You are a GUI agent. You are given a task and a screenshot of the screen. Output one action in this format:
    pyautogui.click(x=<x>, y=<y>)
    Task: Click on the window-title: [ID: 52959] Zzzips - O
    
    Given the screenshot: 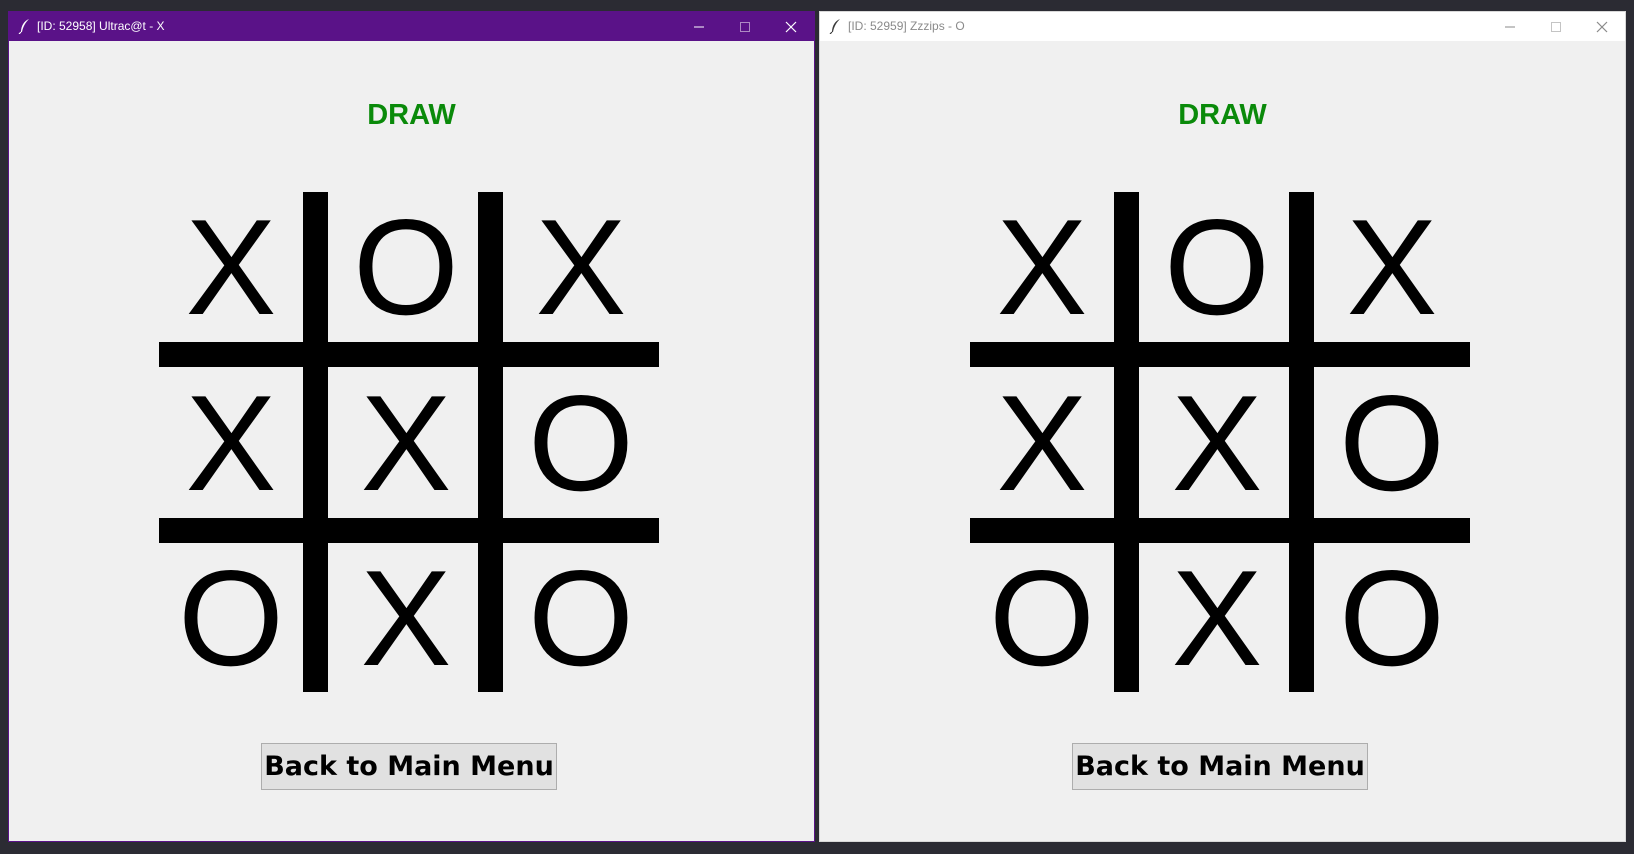 What is the action you would take?
    pyautogui.click(x=906, y=26)
    